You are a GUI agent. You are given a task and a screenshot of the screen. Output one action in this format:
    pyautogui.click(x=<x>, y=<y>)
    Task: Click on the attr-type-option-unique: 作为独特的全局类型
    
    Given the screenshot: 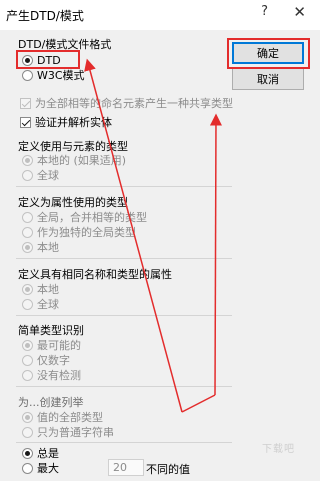 What is the action you would take?
    pyautogui.click(x=79, y=232)
    